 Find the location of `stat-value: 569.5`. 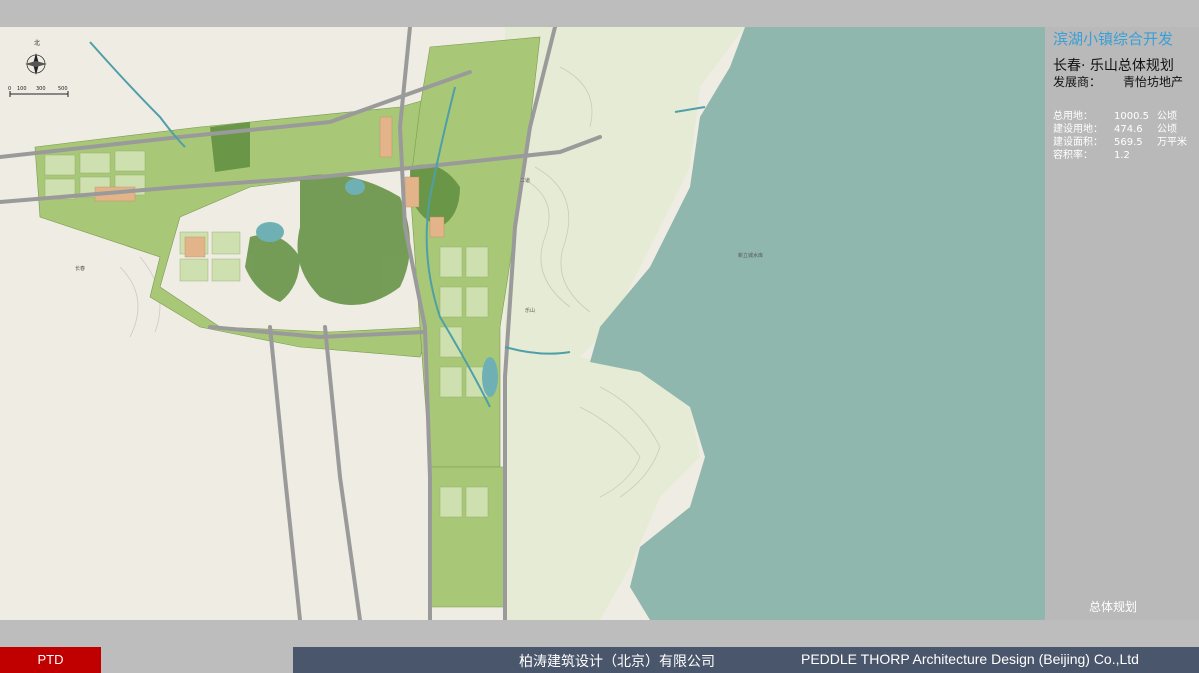

stat-value: 569.5 is located at coordinates (1128, 142).